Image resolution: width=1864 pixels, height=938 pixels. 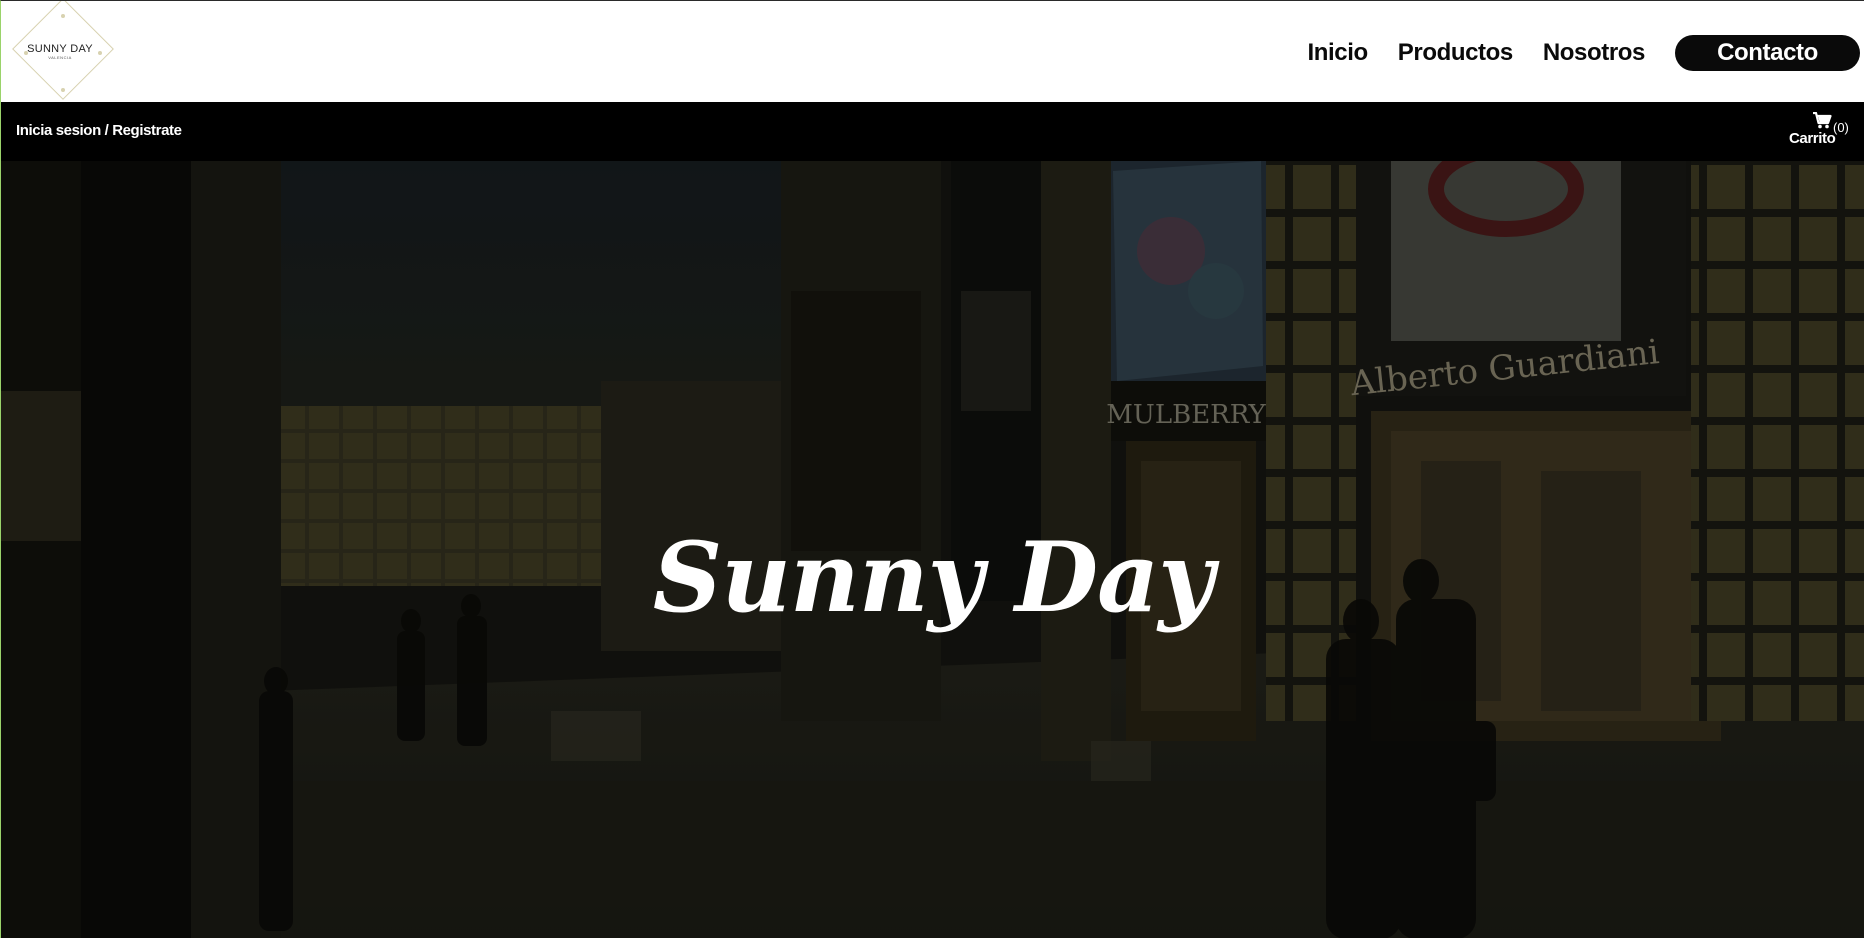 What do you see at coordinates (933, 577) in the screenshot?
I see `hero-title: Sunny Day` at bounding box center [933, 577].